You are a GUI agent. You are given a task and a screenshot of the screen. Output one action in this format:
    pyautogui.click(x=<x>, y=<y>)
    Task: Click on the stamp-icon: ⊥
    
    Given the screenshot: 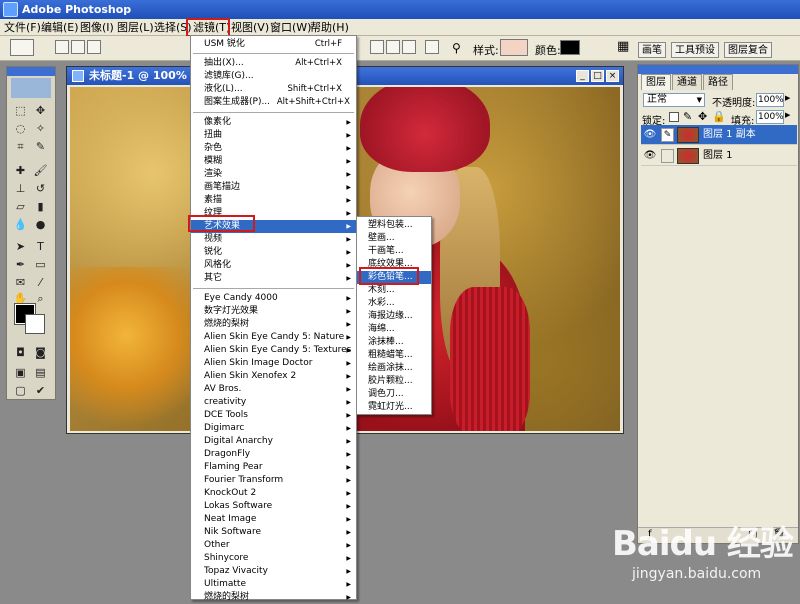 What is the action you would take?
    pyautogui.click(x=20, y=188)
    